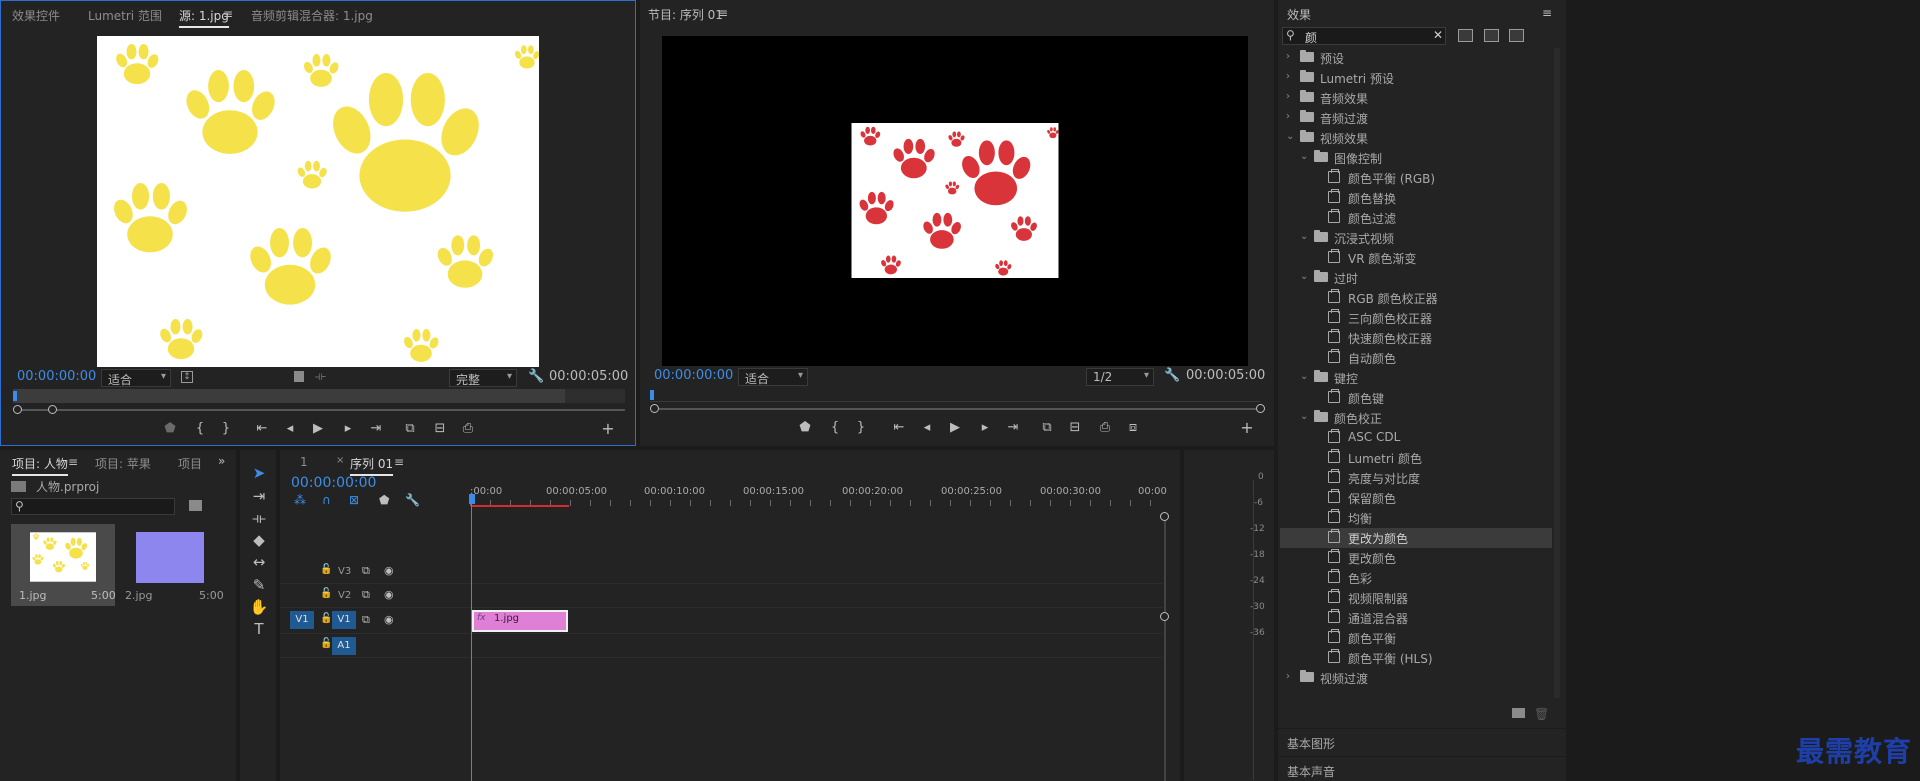 This screenshot has height=781, width=1920. I want to click on pen-tool-icon: ✎, so click(259, 585).